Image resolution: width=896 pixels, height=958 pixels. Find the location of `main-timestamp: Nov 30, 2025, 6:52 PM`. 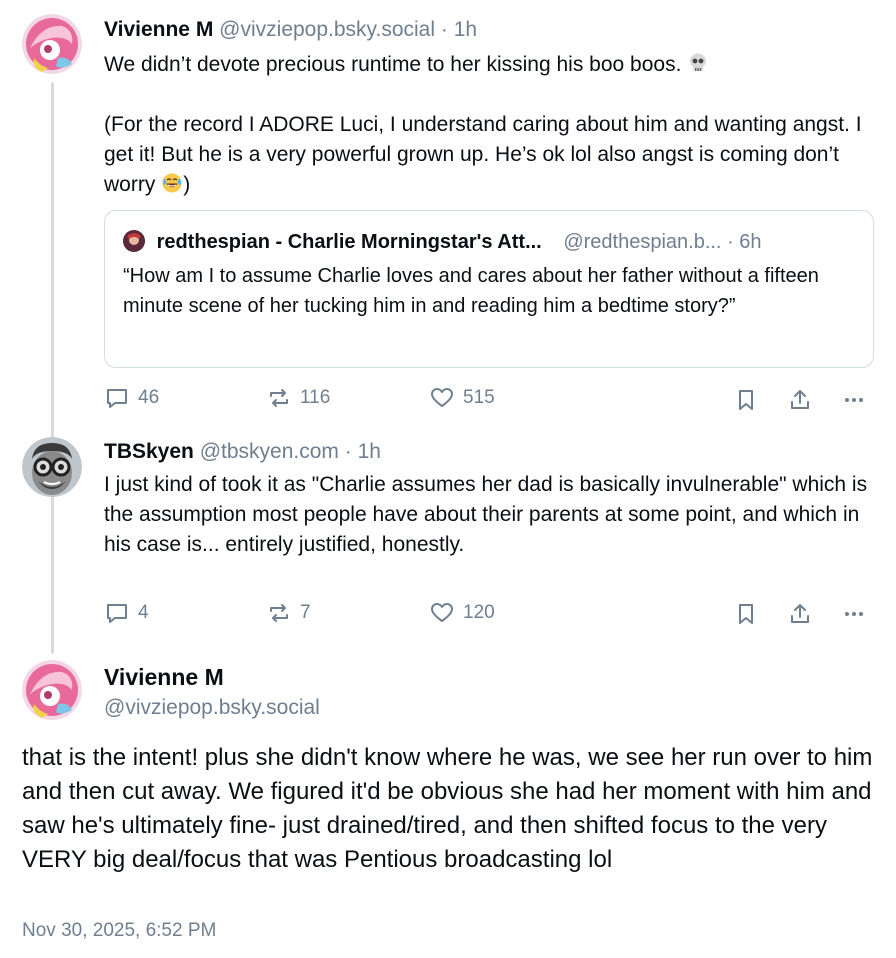

main-timestamp: Nov 30, 2025, 6:52 PM is located at coordinates (119, 931).